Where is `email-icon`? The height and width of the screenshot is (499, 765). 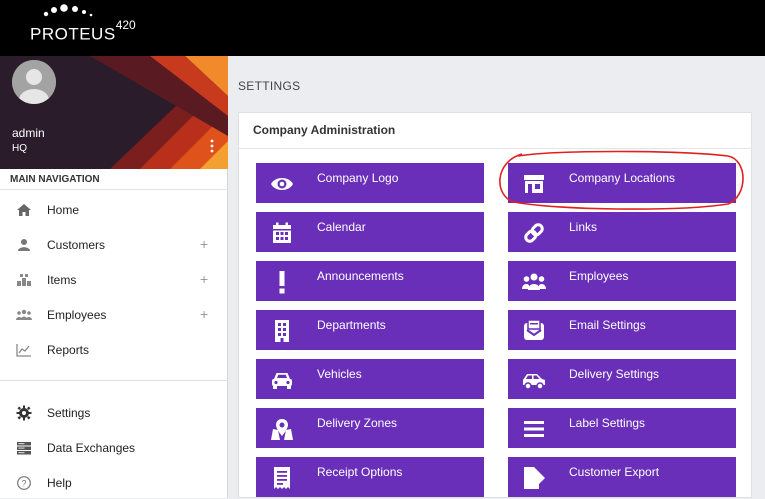 email-icon is located at coordinates (534, 329).